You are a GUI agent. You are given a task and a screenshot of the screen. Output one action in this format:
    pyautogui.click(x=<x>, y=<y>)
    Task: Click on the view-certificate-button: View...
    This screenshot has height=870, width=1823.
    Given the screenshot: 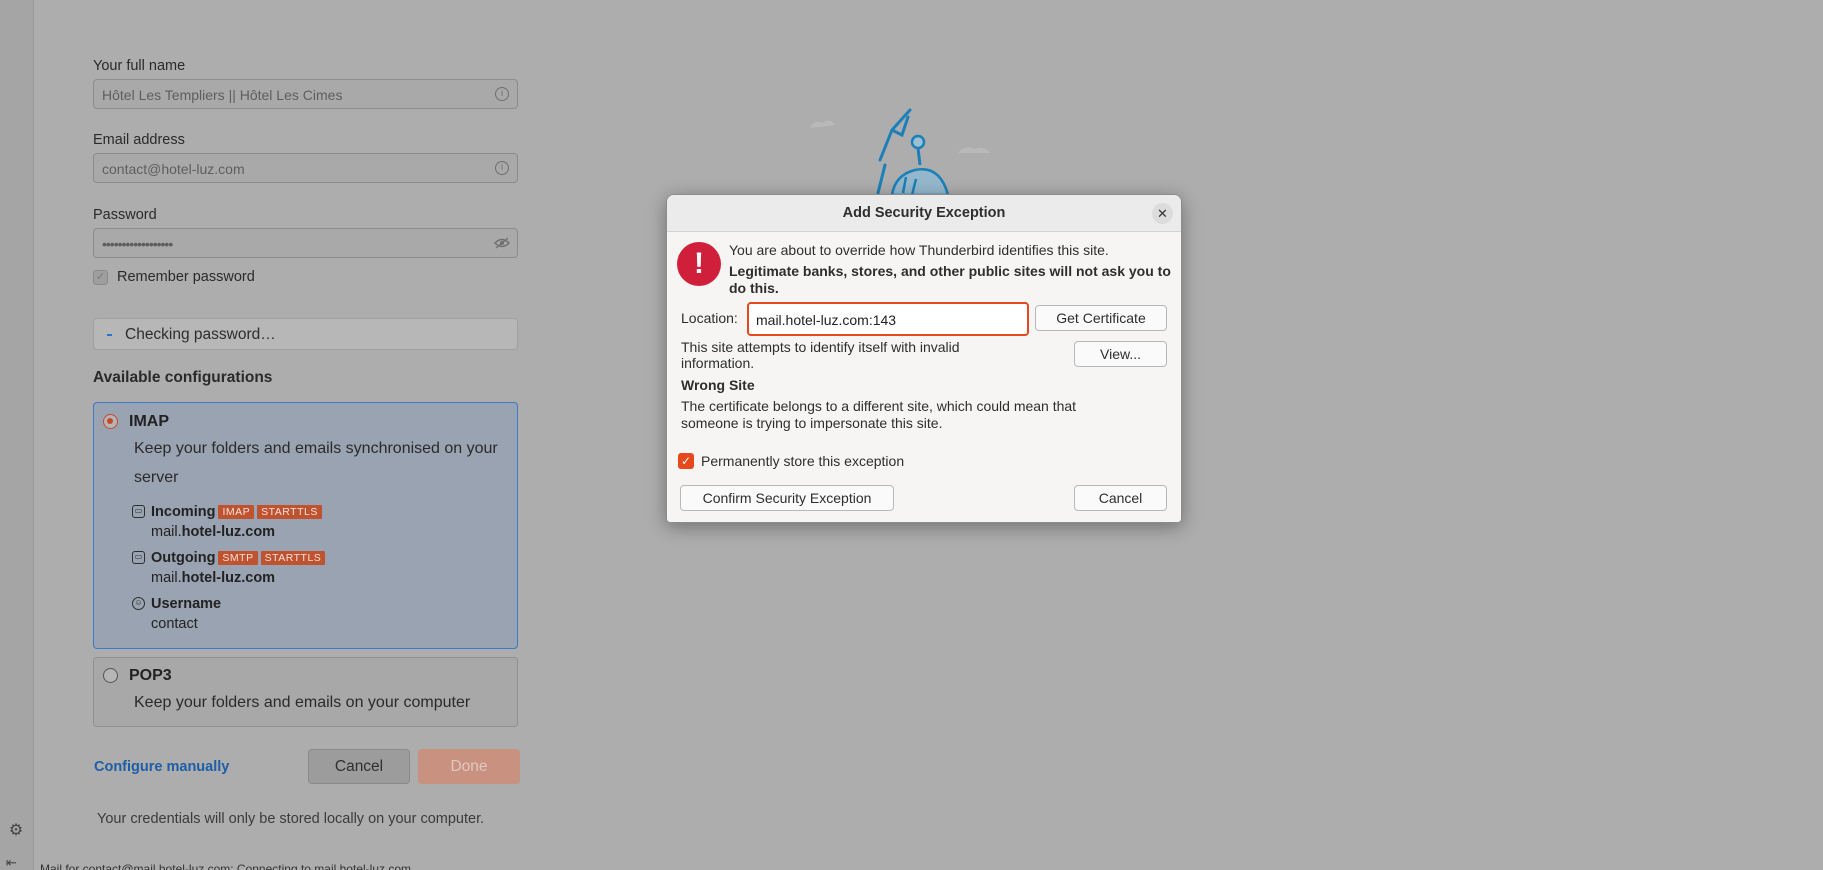 What is the action you would take?
    pyautogui.click(x=1120, y=354)
    